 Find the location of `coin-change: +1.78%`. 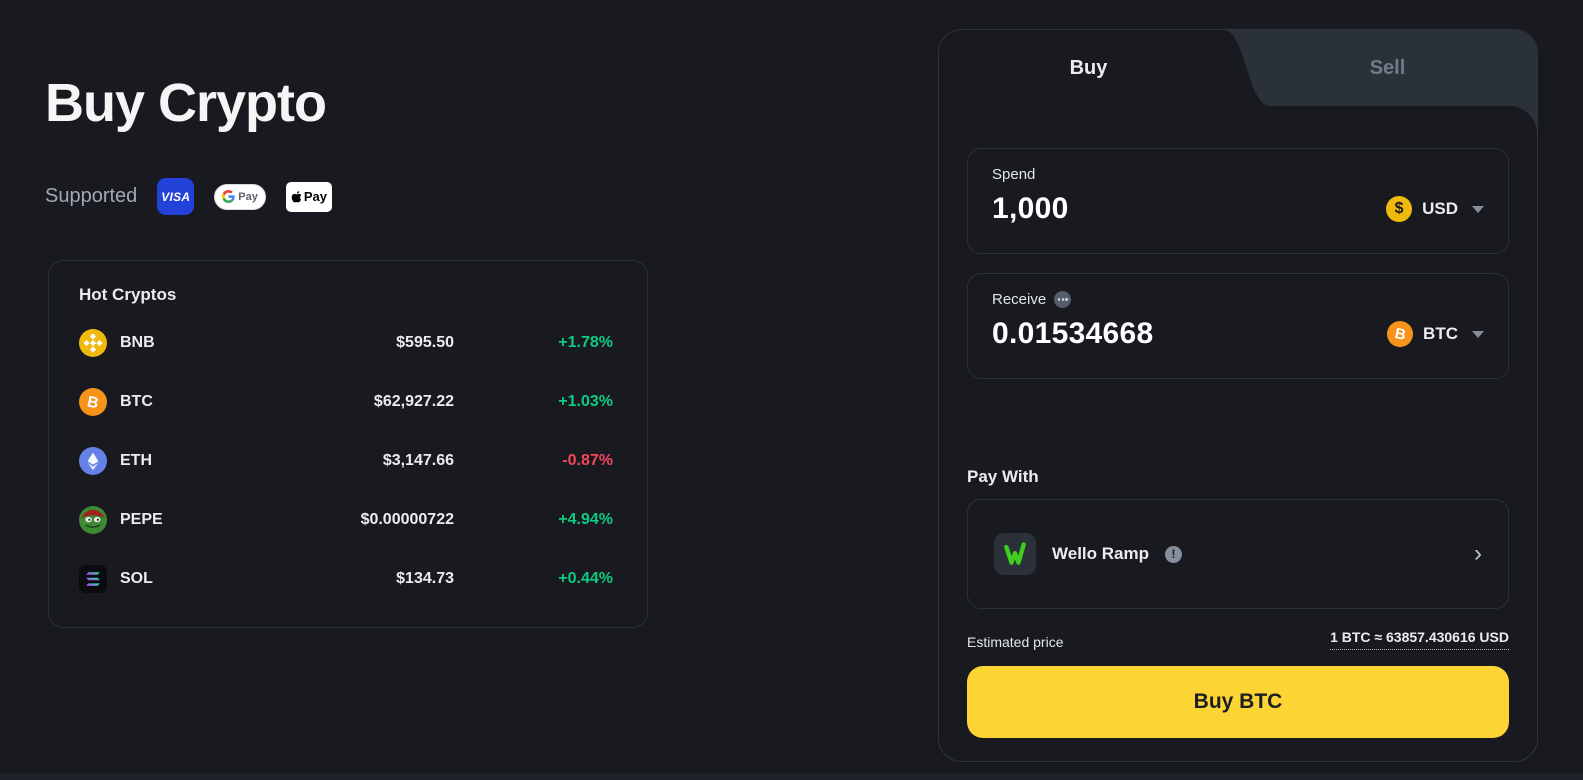

coin-change: +1.78% is located at coordinates (585, 342).